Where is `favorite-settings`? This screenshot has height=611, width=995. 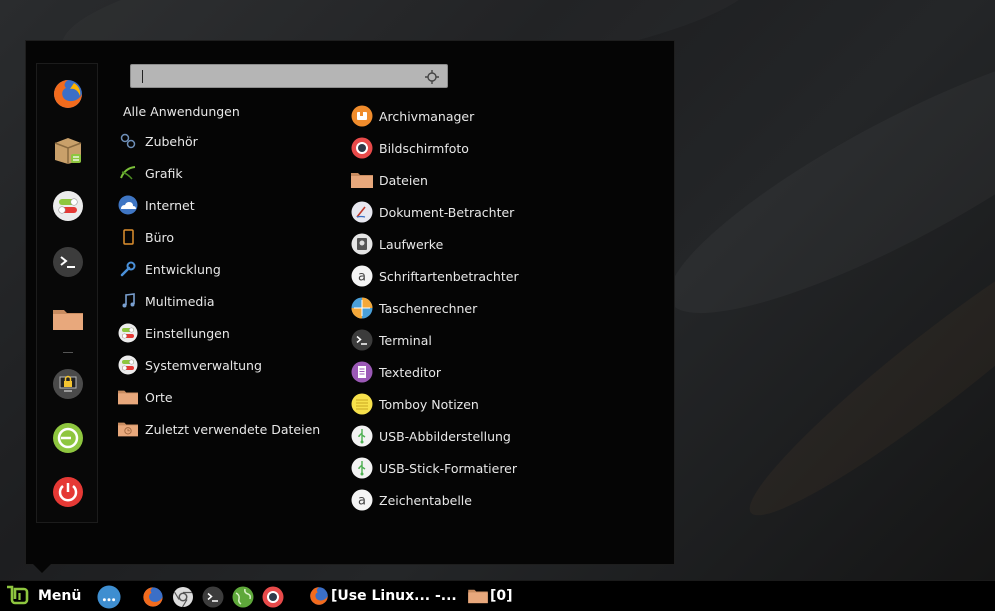
favorite-settings is located at coordinates (68, 206).